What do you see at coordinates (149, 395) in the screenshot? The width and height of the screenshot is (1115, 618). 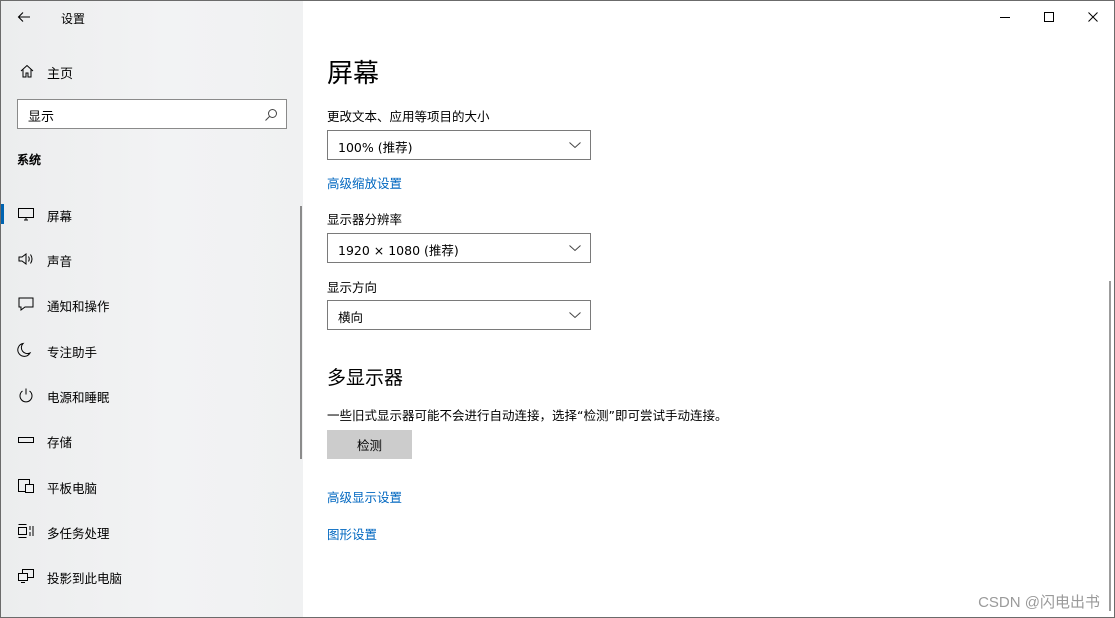 I see `sidebar-item-power: 电源和睡眠` at bounding box center [149, 395].